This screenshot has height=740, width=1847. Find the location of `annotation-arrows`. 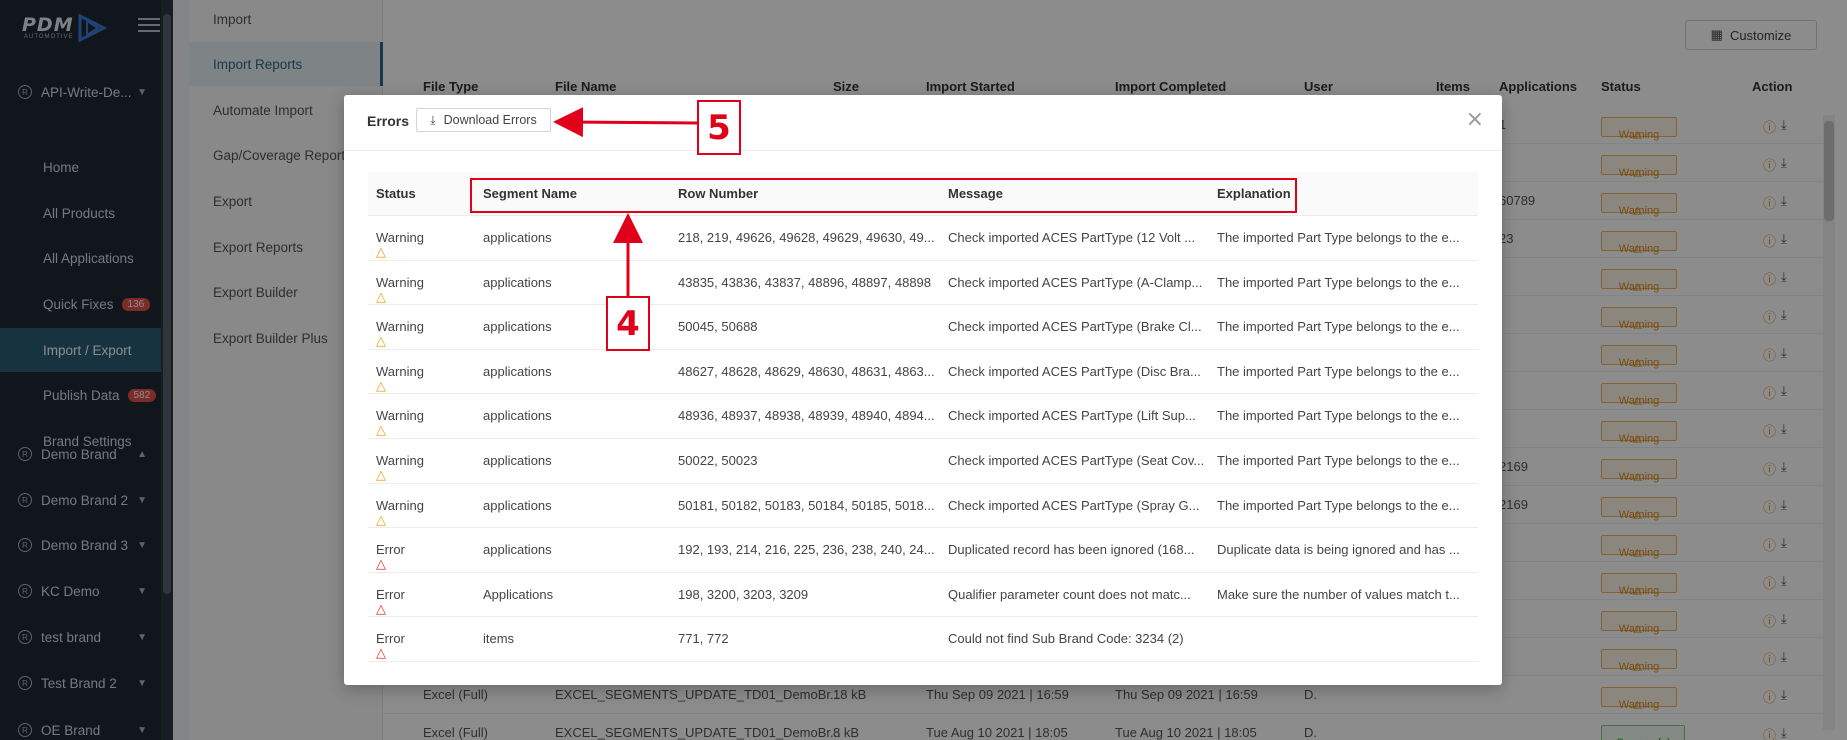

annotation-arrows is located at coordinates (625, 201).